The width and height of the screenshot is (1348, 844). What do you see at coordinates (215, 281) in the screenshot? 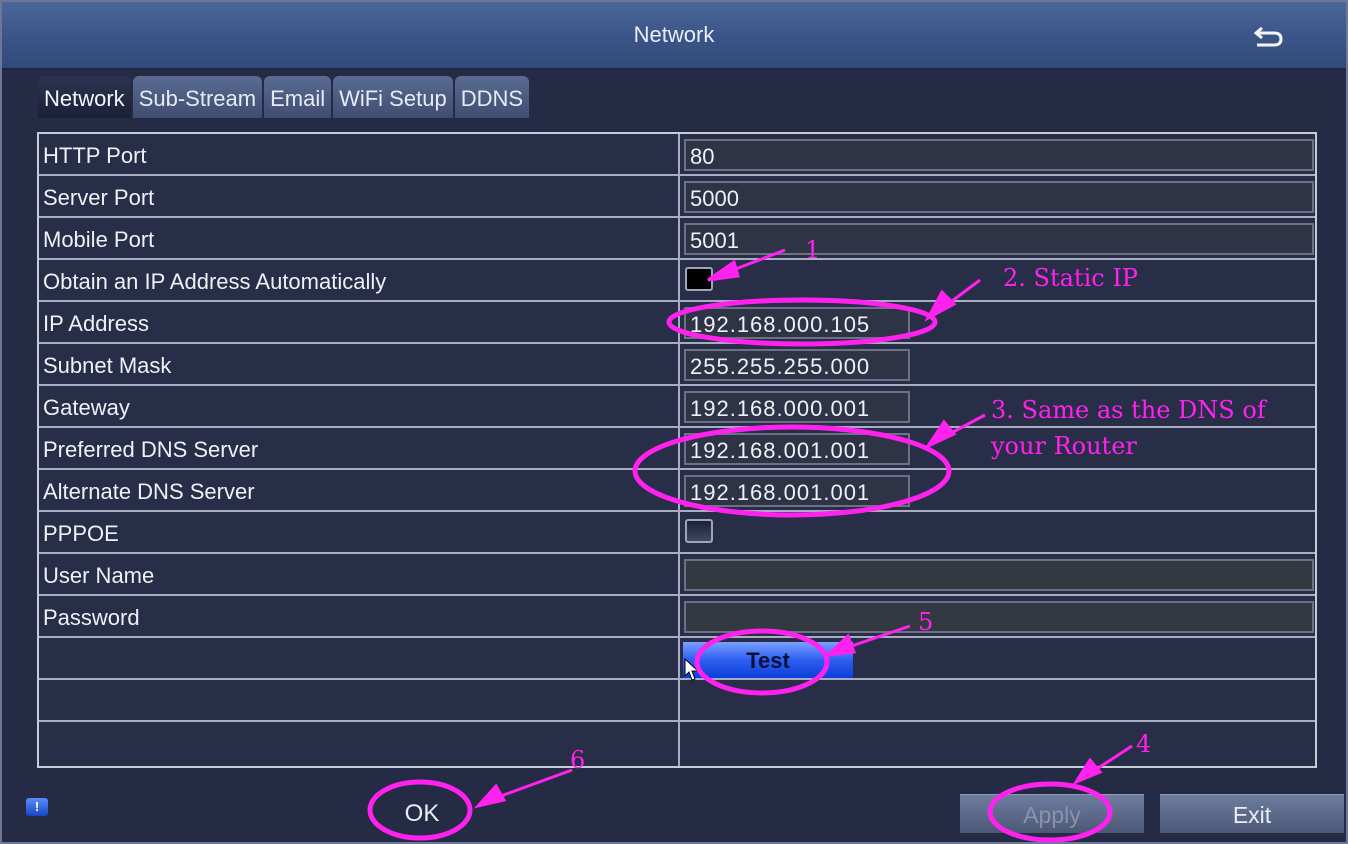
I see `obtain-ip-label: Obtain an IP Address Automatically` at bounding box center [215, 281].